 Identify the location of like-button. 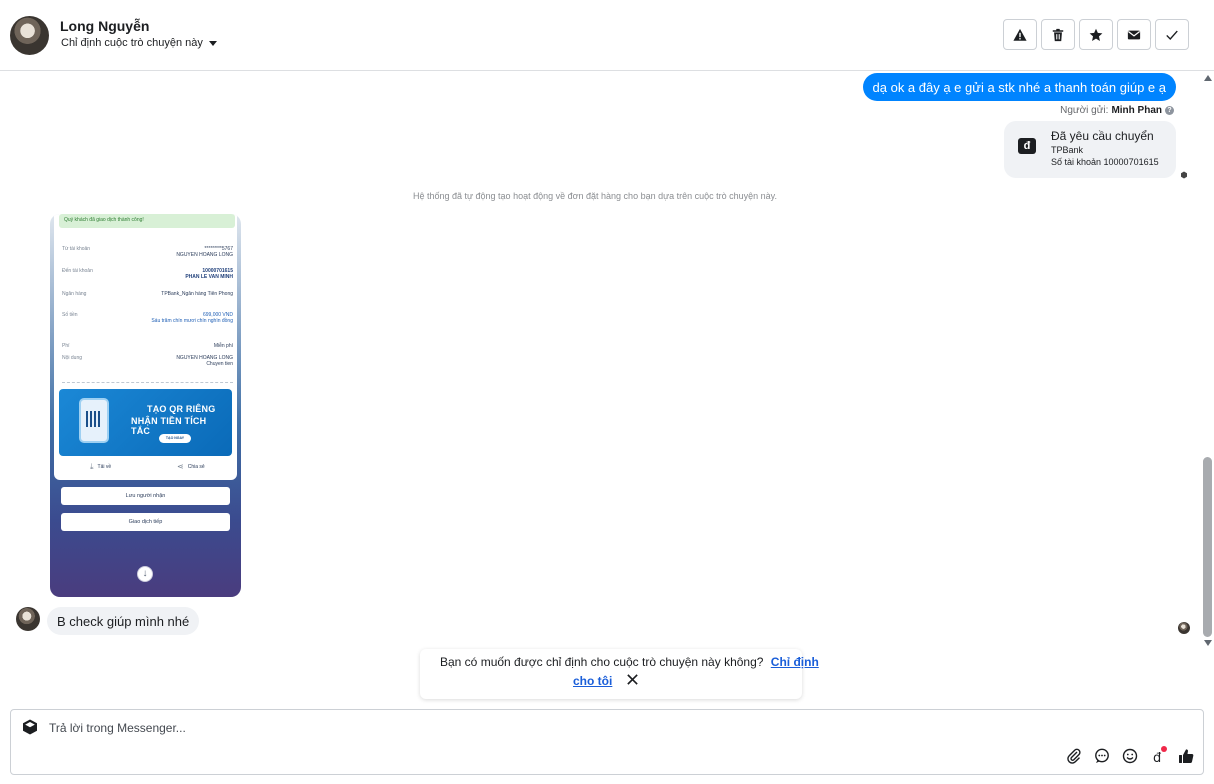
(1186, 756).